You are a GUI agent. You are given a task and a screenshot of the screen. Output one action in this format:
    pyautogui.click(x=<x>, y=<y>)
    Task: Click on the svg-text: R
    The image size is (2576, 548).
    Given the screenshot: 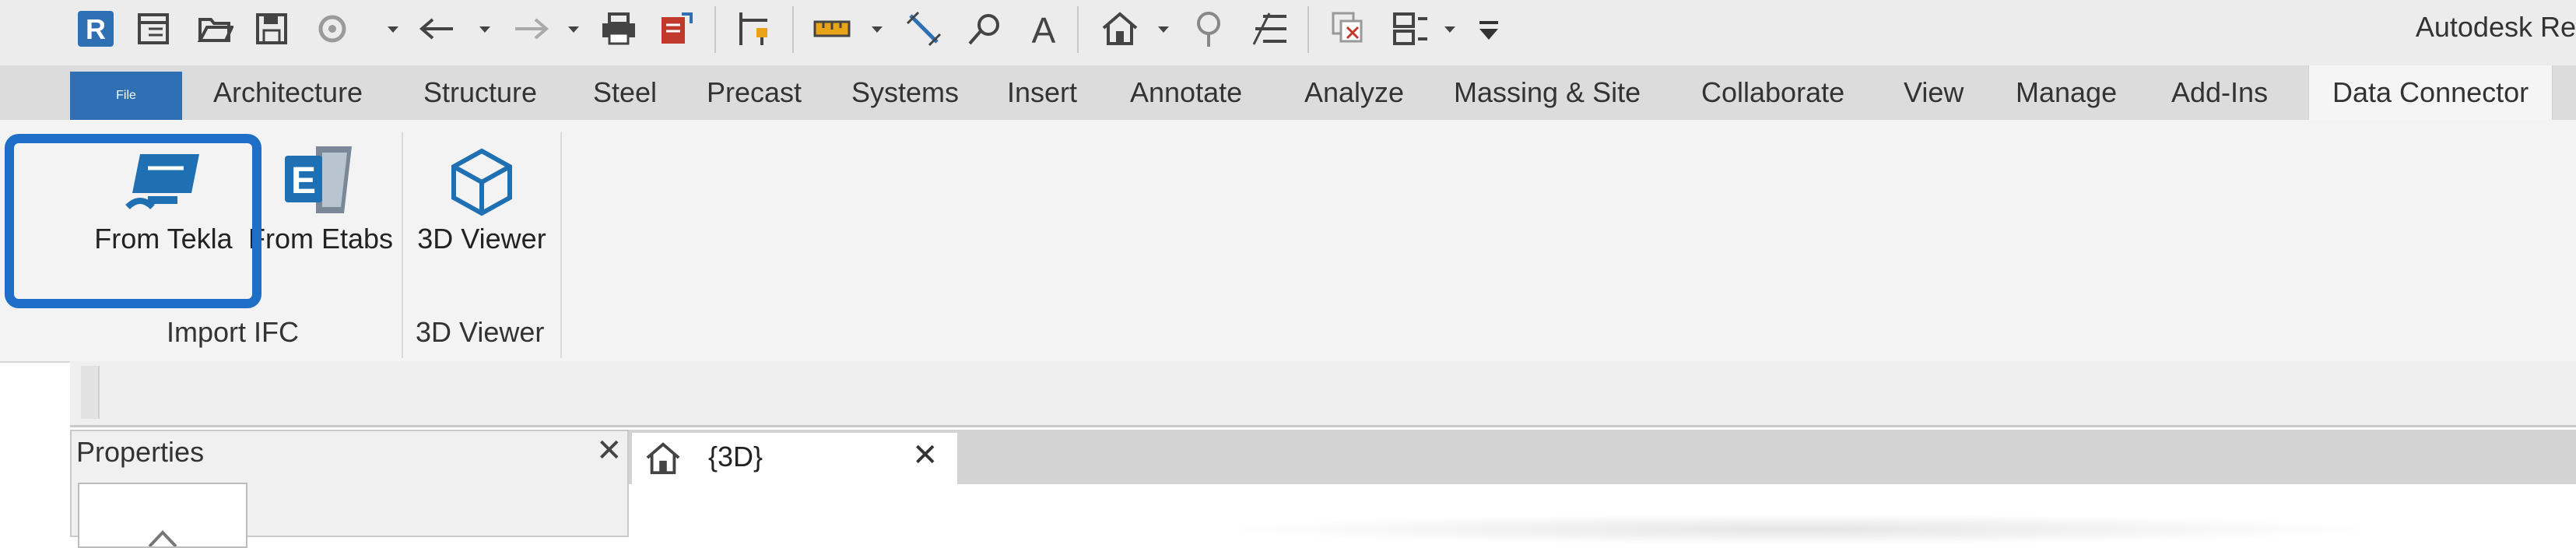 What is the action you would take?
    pyautogui.click(x=96, y=29)
    